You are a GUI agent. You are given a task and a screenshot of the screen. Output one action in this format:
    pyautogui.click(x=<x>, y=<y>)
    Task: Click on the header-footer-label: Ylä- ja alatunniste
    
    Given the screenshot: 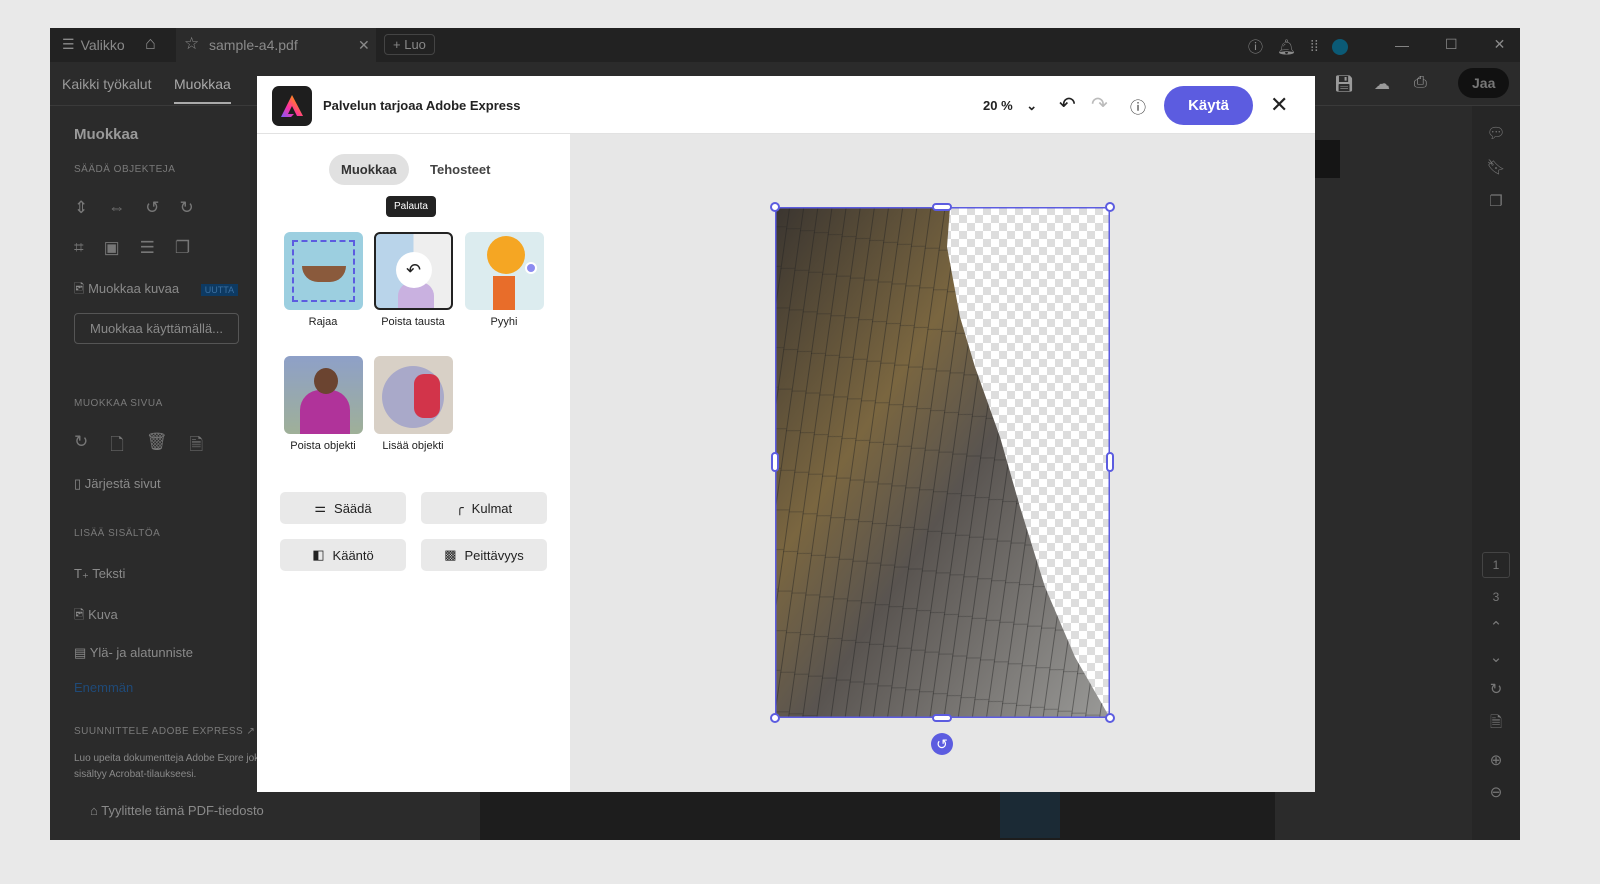 What is the action you would take?
    pyautogui.click(x=141, y=652)
    